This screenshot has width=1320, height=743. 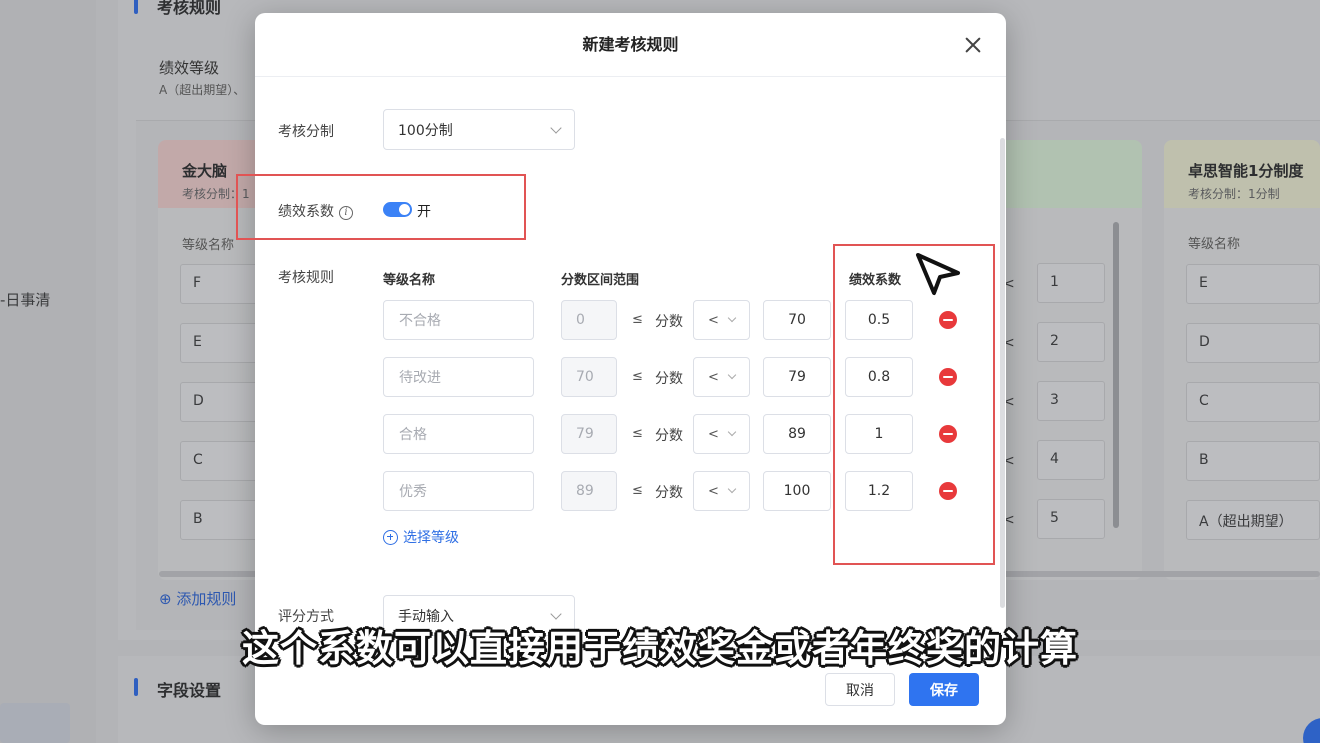 I want to click on nav-selected-item, so click(x=35, y=723).